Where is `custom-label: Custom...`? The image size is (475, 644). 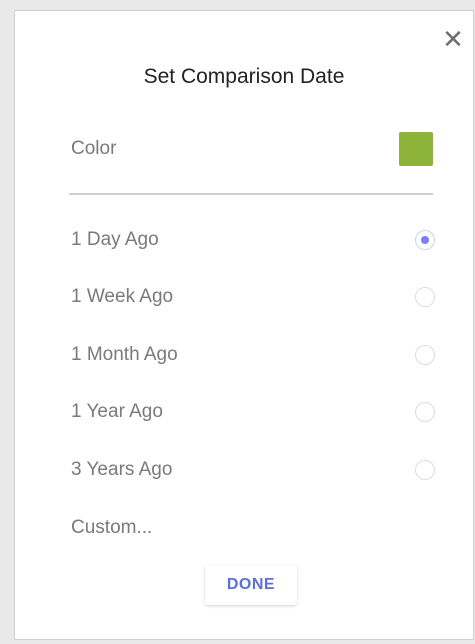
custom-label: Custom... is located at coordinates (112, 527).